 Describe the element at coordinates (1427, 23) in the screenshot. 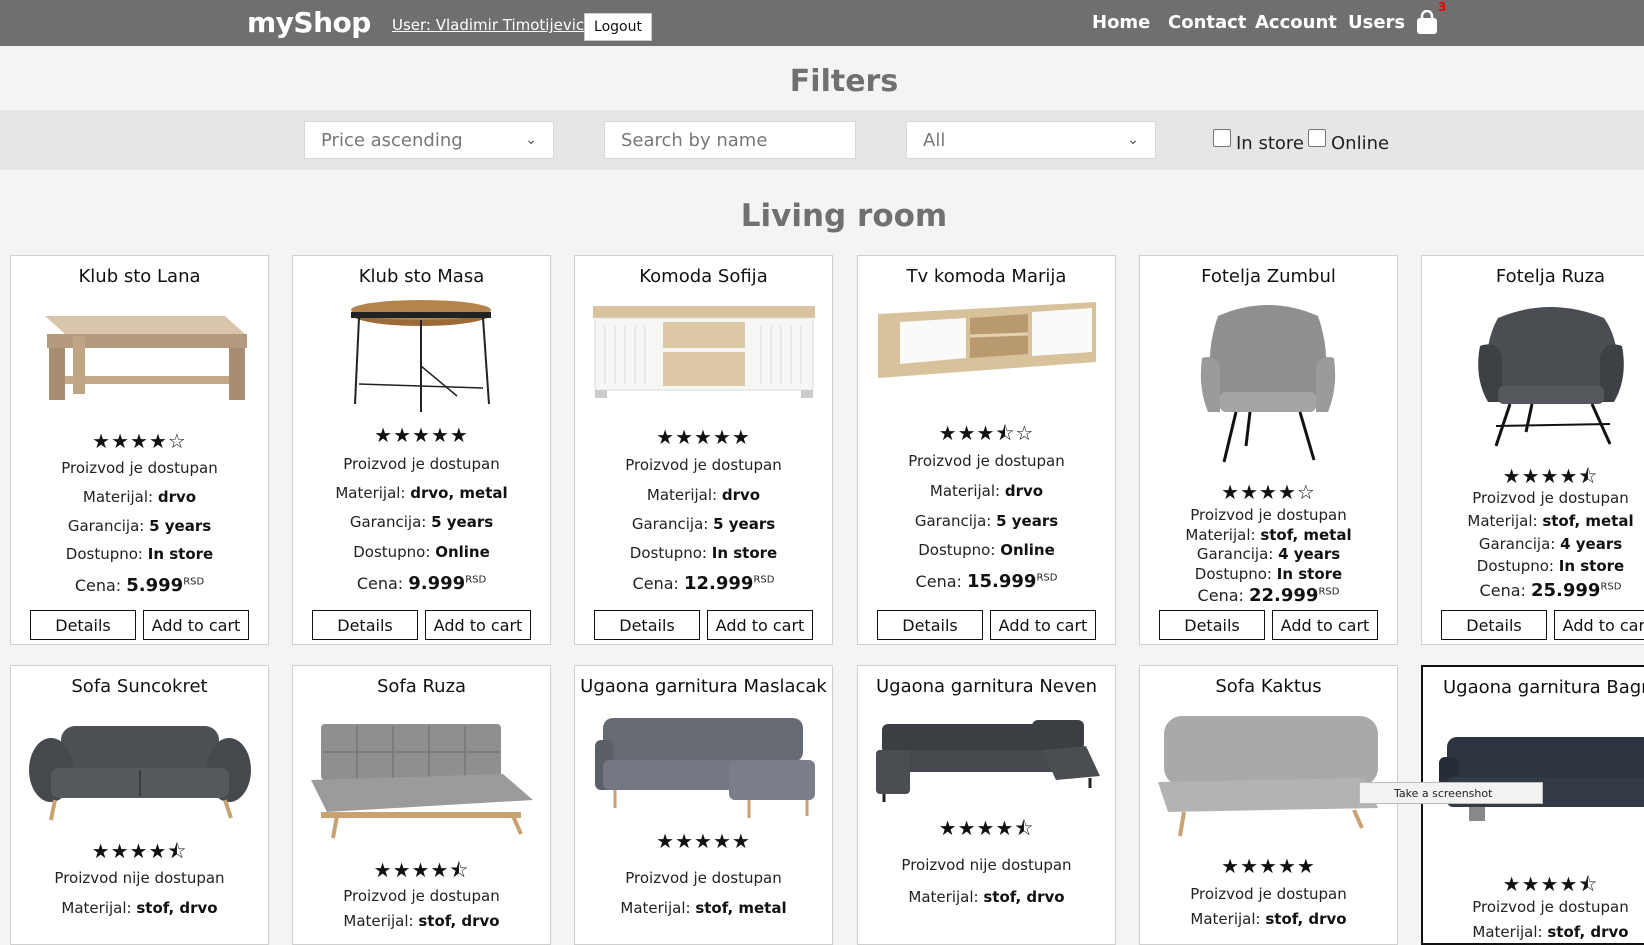

I see `shopping-bag-icon` at that location.